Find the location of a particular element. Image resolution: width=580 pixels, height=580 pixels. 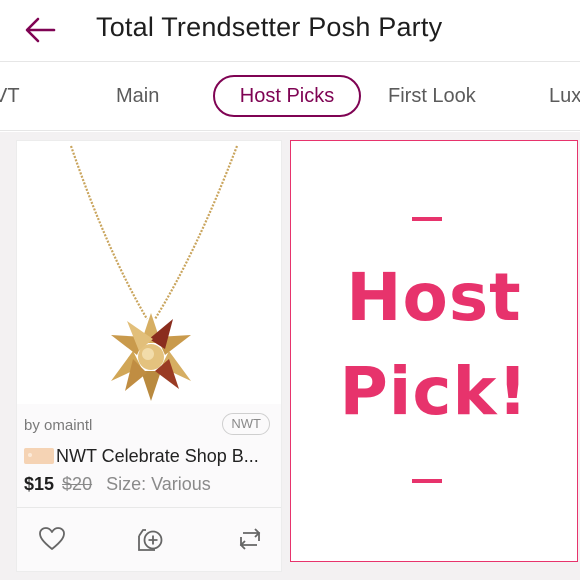

top-bar: Total Trendsetter Posh Party is located at coordinates (290, 31).